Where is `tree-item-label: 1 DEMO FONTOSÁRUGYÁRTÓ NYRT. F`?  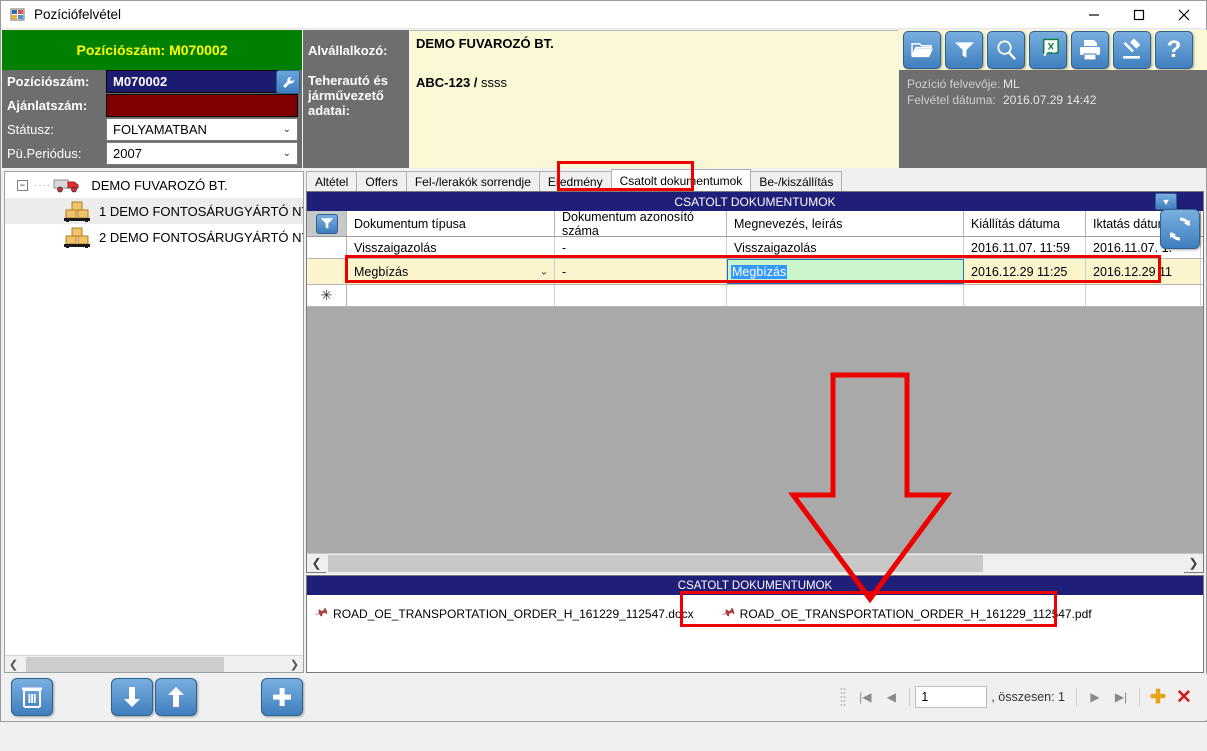 tree-item-label: 1 DEMO FONTOSÁRUGYÁRTÓ NYRT. F is located at coordinates (201, 211).